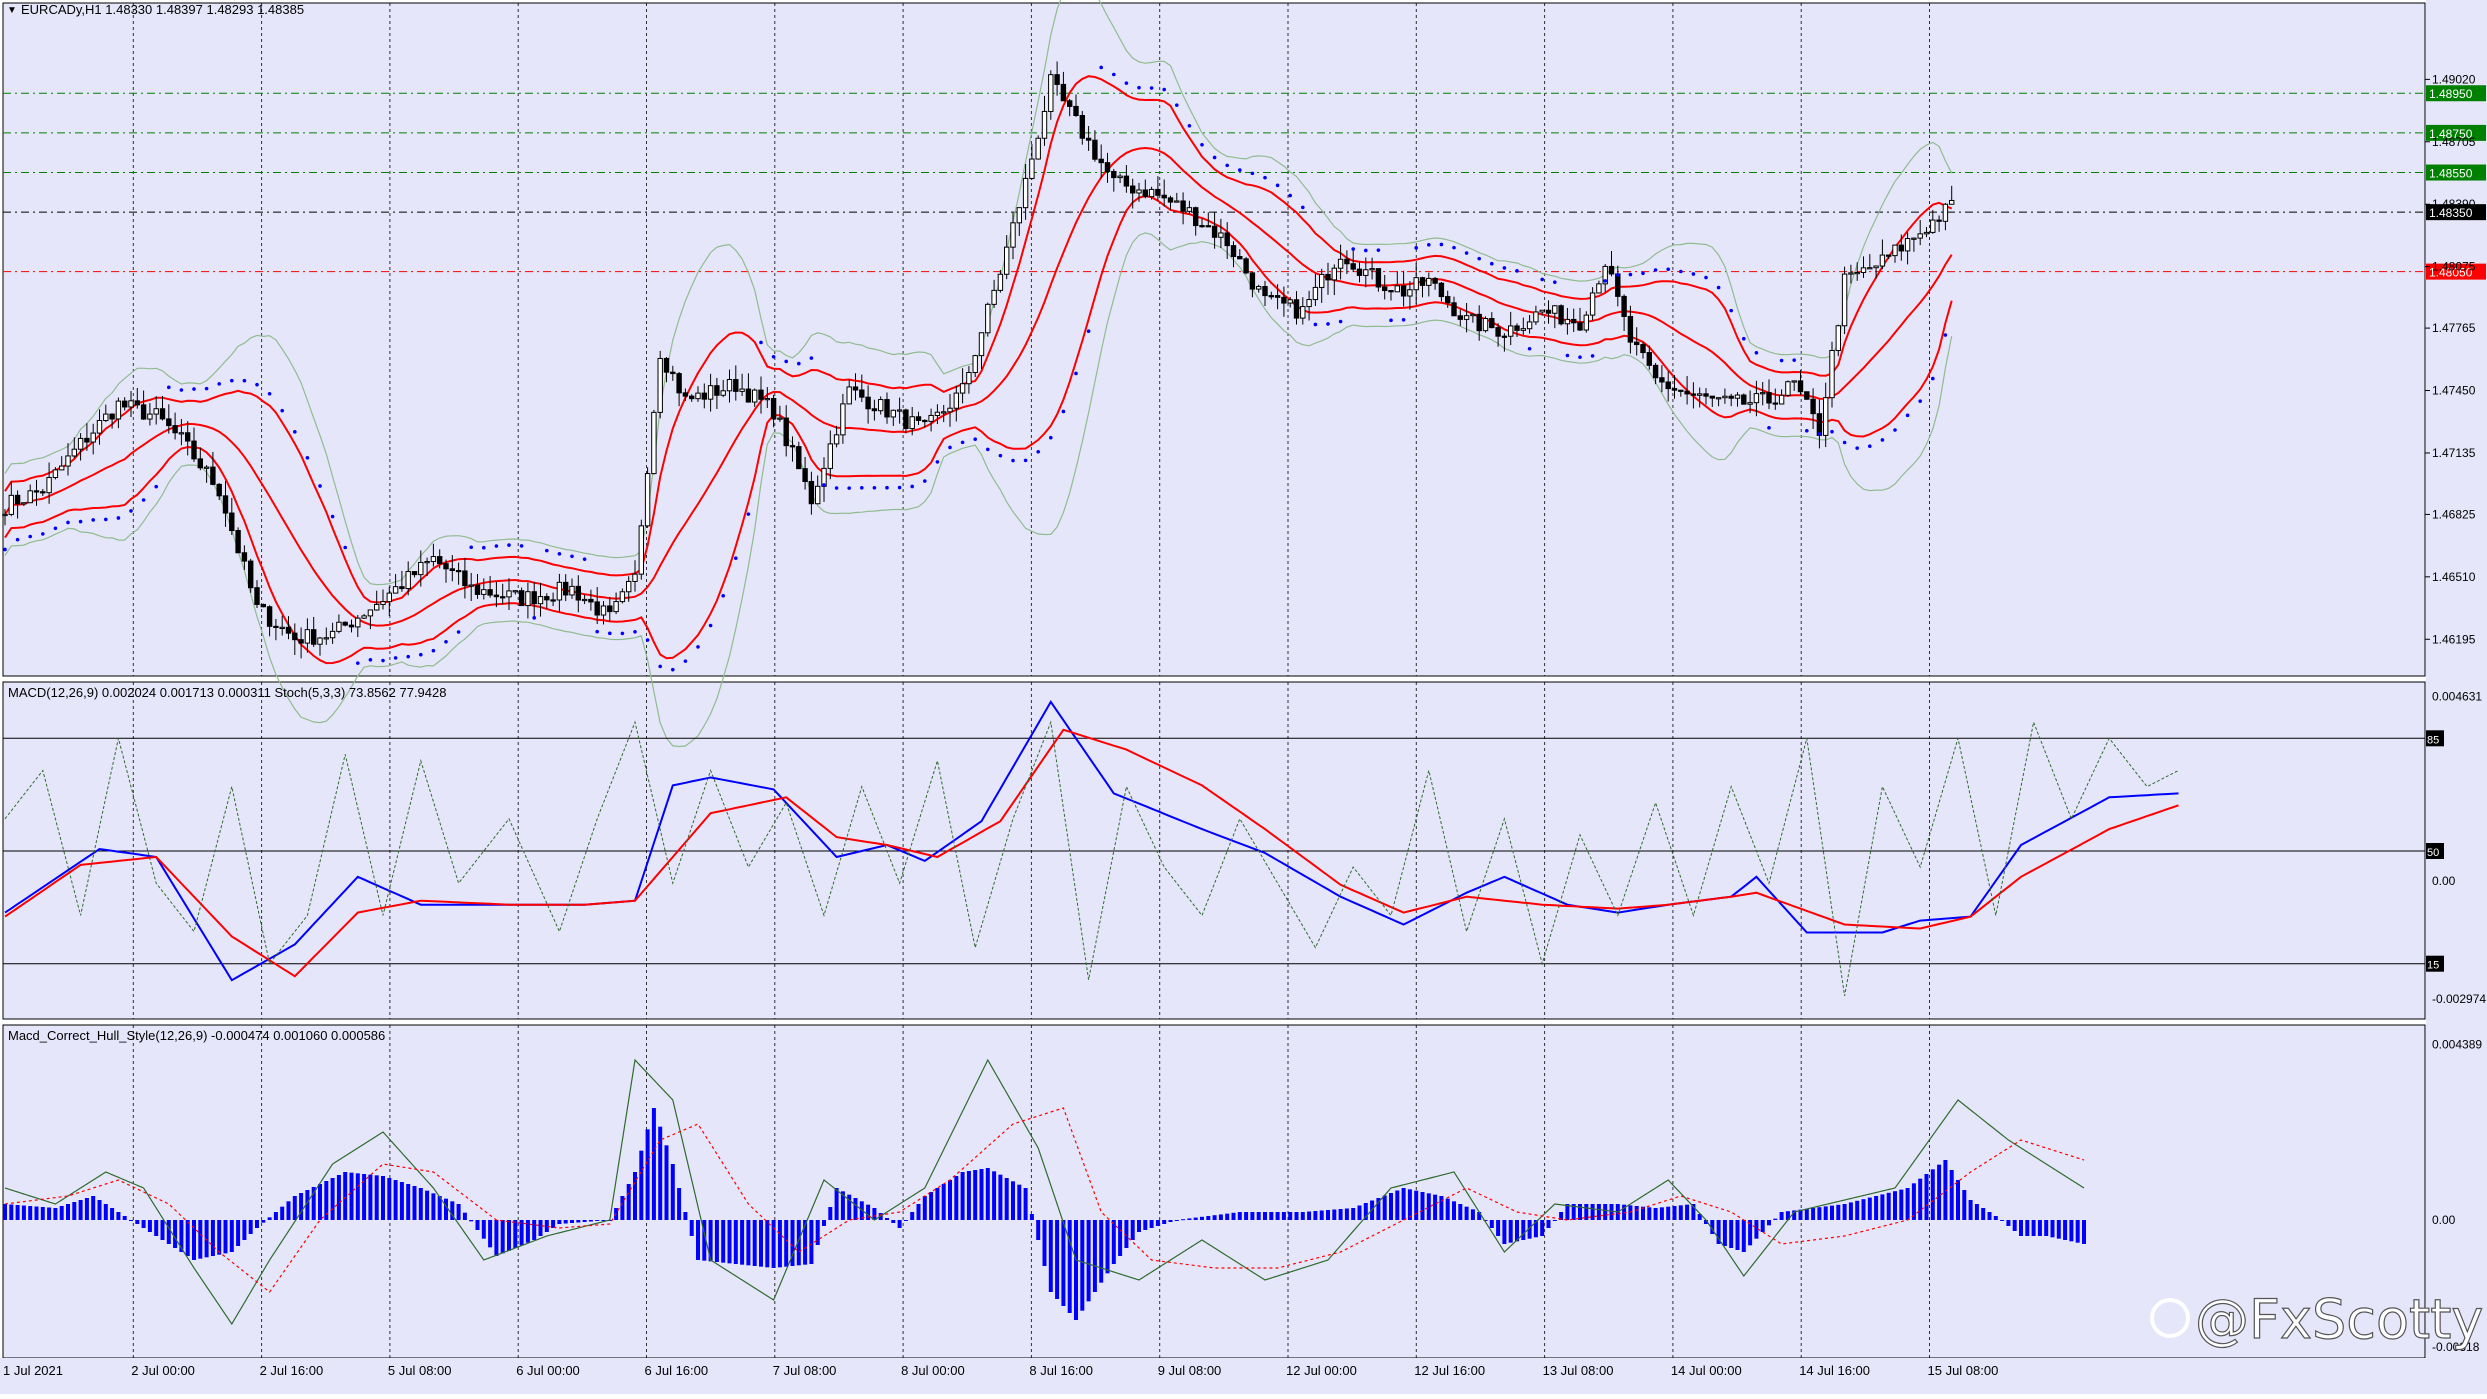 The width and height of the screenshot is (2487, 1399). What do you see at coordinates (2454, 453) in the screenshot?
I see `price-tick-label: 1.47135` at bounding box center [2454, 453].